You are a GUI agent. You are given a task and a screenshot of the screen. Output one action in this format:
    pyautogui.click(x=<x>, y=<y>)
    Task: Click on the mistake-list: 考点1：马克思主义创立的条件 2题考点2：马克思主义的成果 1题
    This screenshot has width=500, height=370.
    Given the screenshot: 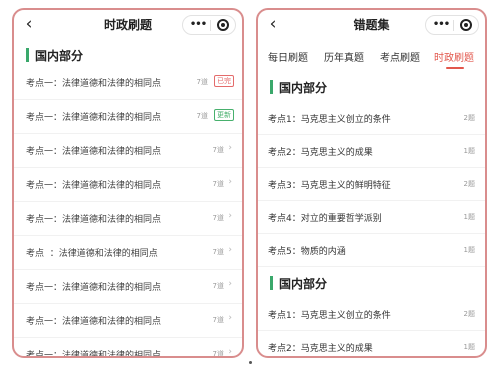 What is the action you would take?
    pyautogui.click(x=371, y=327)
    